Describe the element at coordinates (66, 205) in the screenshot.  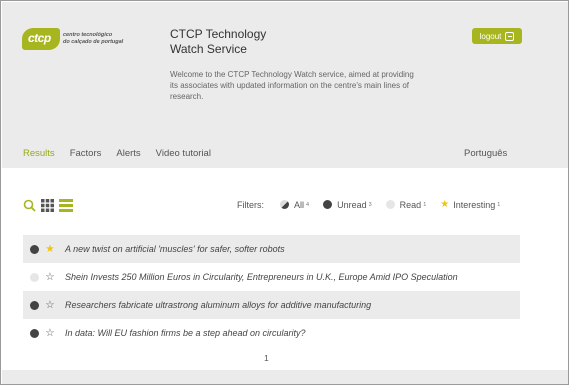
I see `list-view-icon` at that location.